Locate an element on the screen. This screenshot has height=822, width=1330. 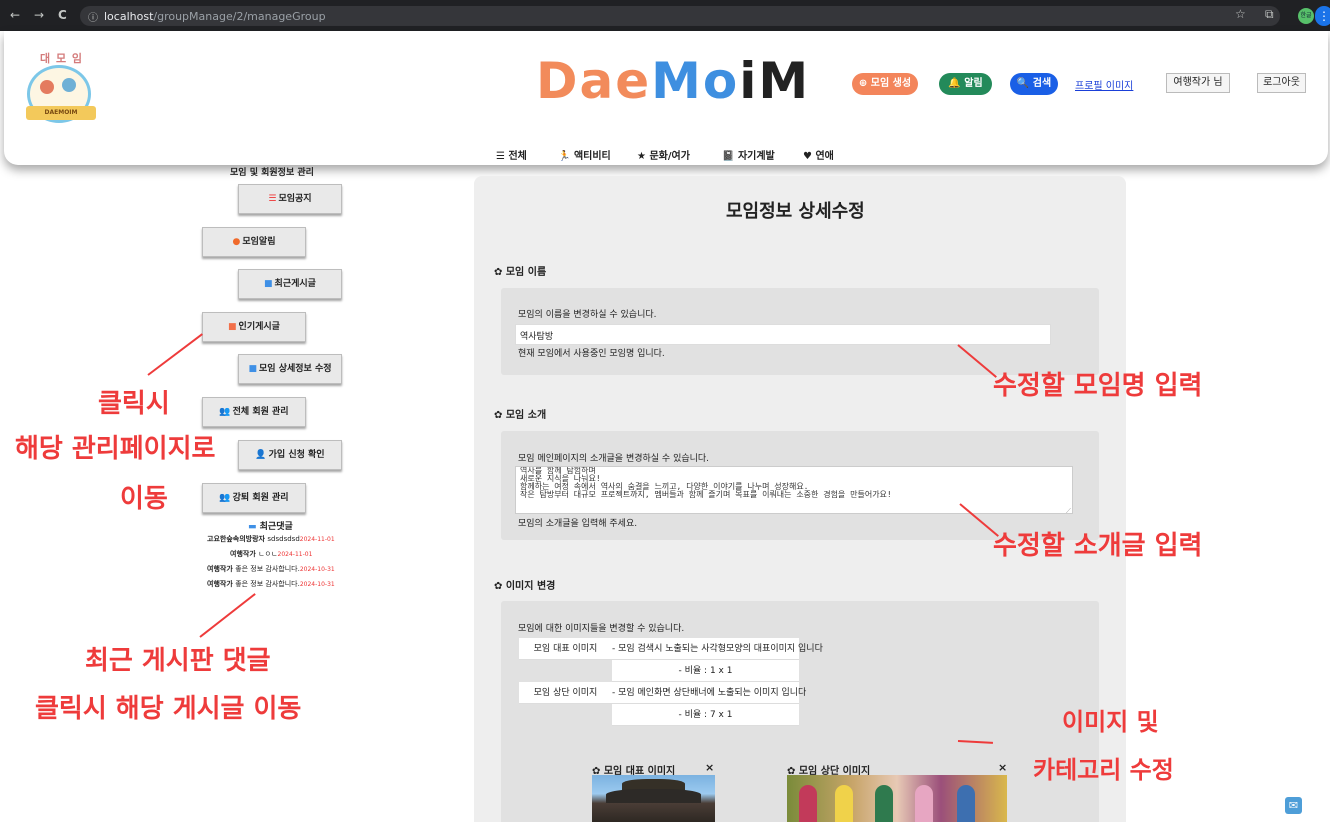
table-row: 모임 상단 이미지 - 모임 메인화면 상단배너에 노출되는 이미지 입니다 is located at coordinates (663, 693).